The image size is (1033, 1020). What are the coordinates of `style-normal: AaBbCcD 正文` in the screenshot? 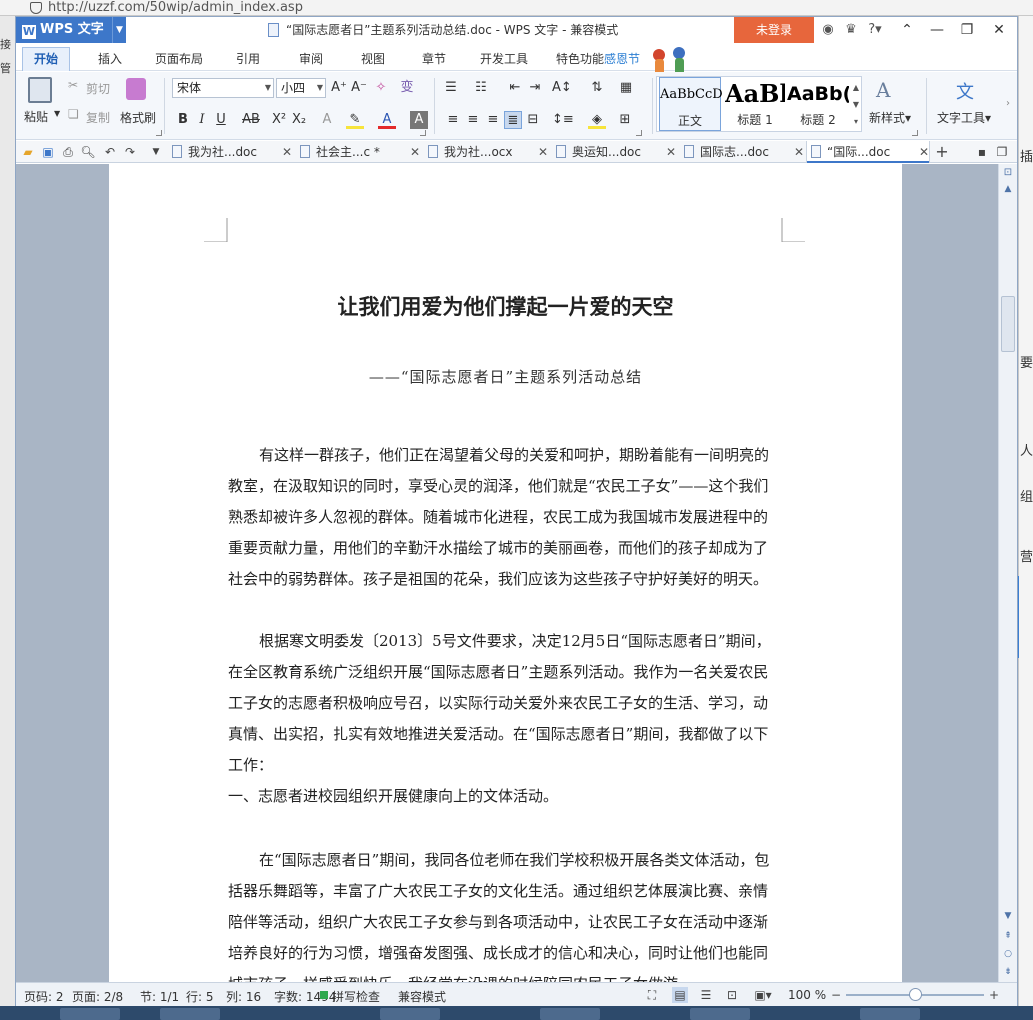 It's located at (691, 104).